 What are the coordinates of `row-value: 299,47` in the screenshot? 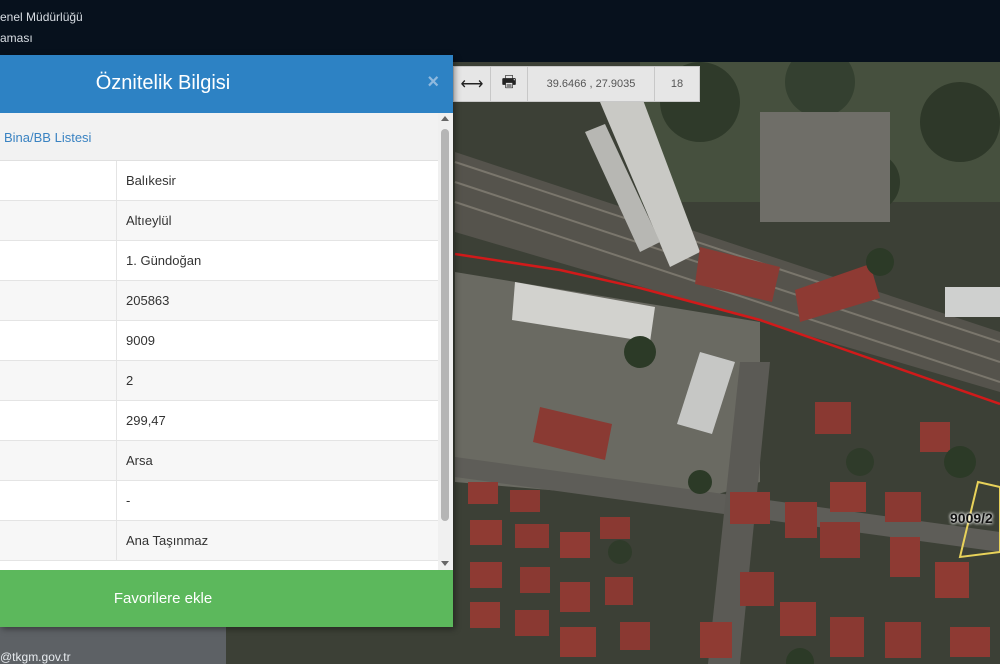 It's located at (146, 420).